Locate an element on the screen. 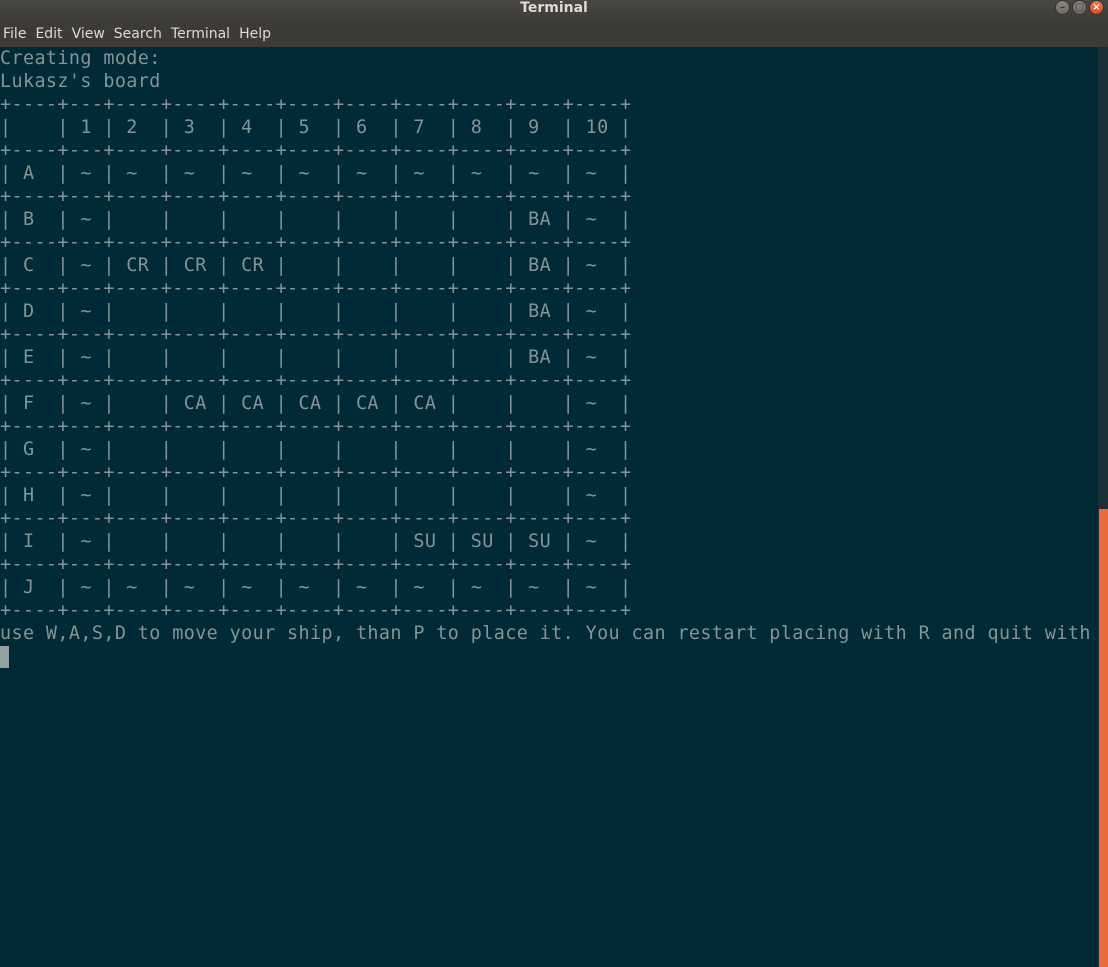 This screenshot has width=1108, height=967. menu-help: Help is located at coordinates (255, 34).